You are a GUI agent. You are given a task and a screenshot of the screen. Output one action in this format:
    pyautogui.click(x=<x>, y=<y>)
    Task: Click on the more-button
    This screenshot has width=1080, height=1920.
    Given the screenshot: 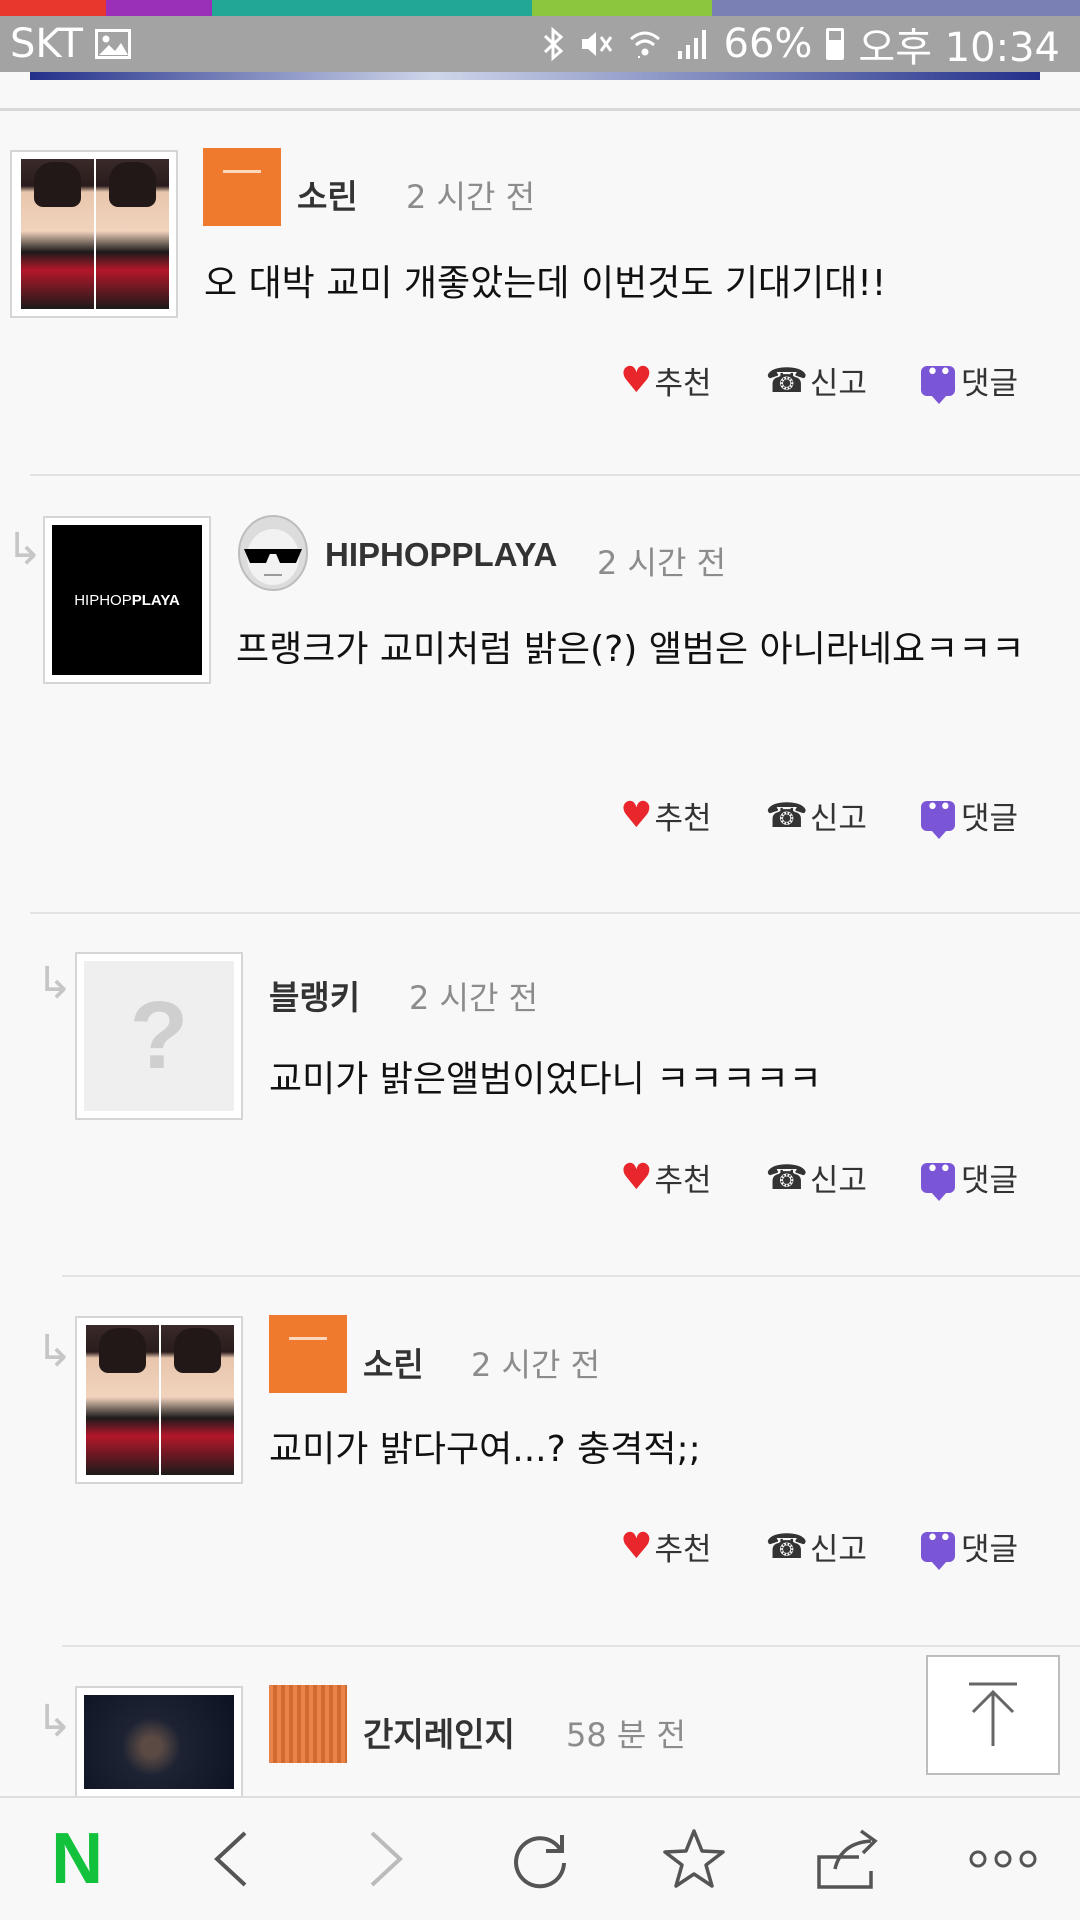 What is the action you would take?
    pyautogui.click(x=1003, y=1859)
    